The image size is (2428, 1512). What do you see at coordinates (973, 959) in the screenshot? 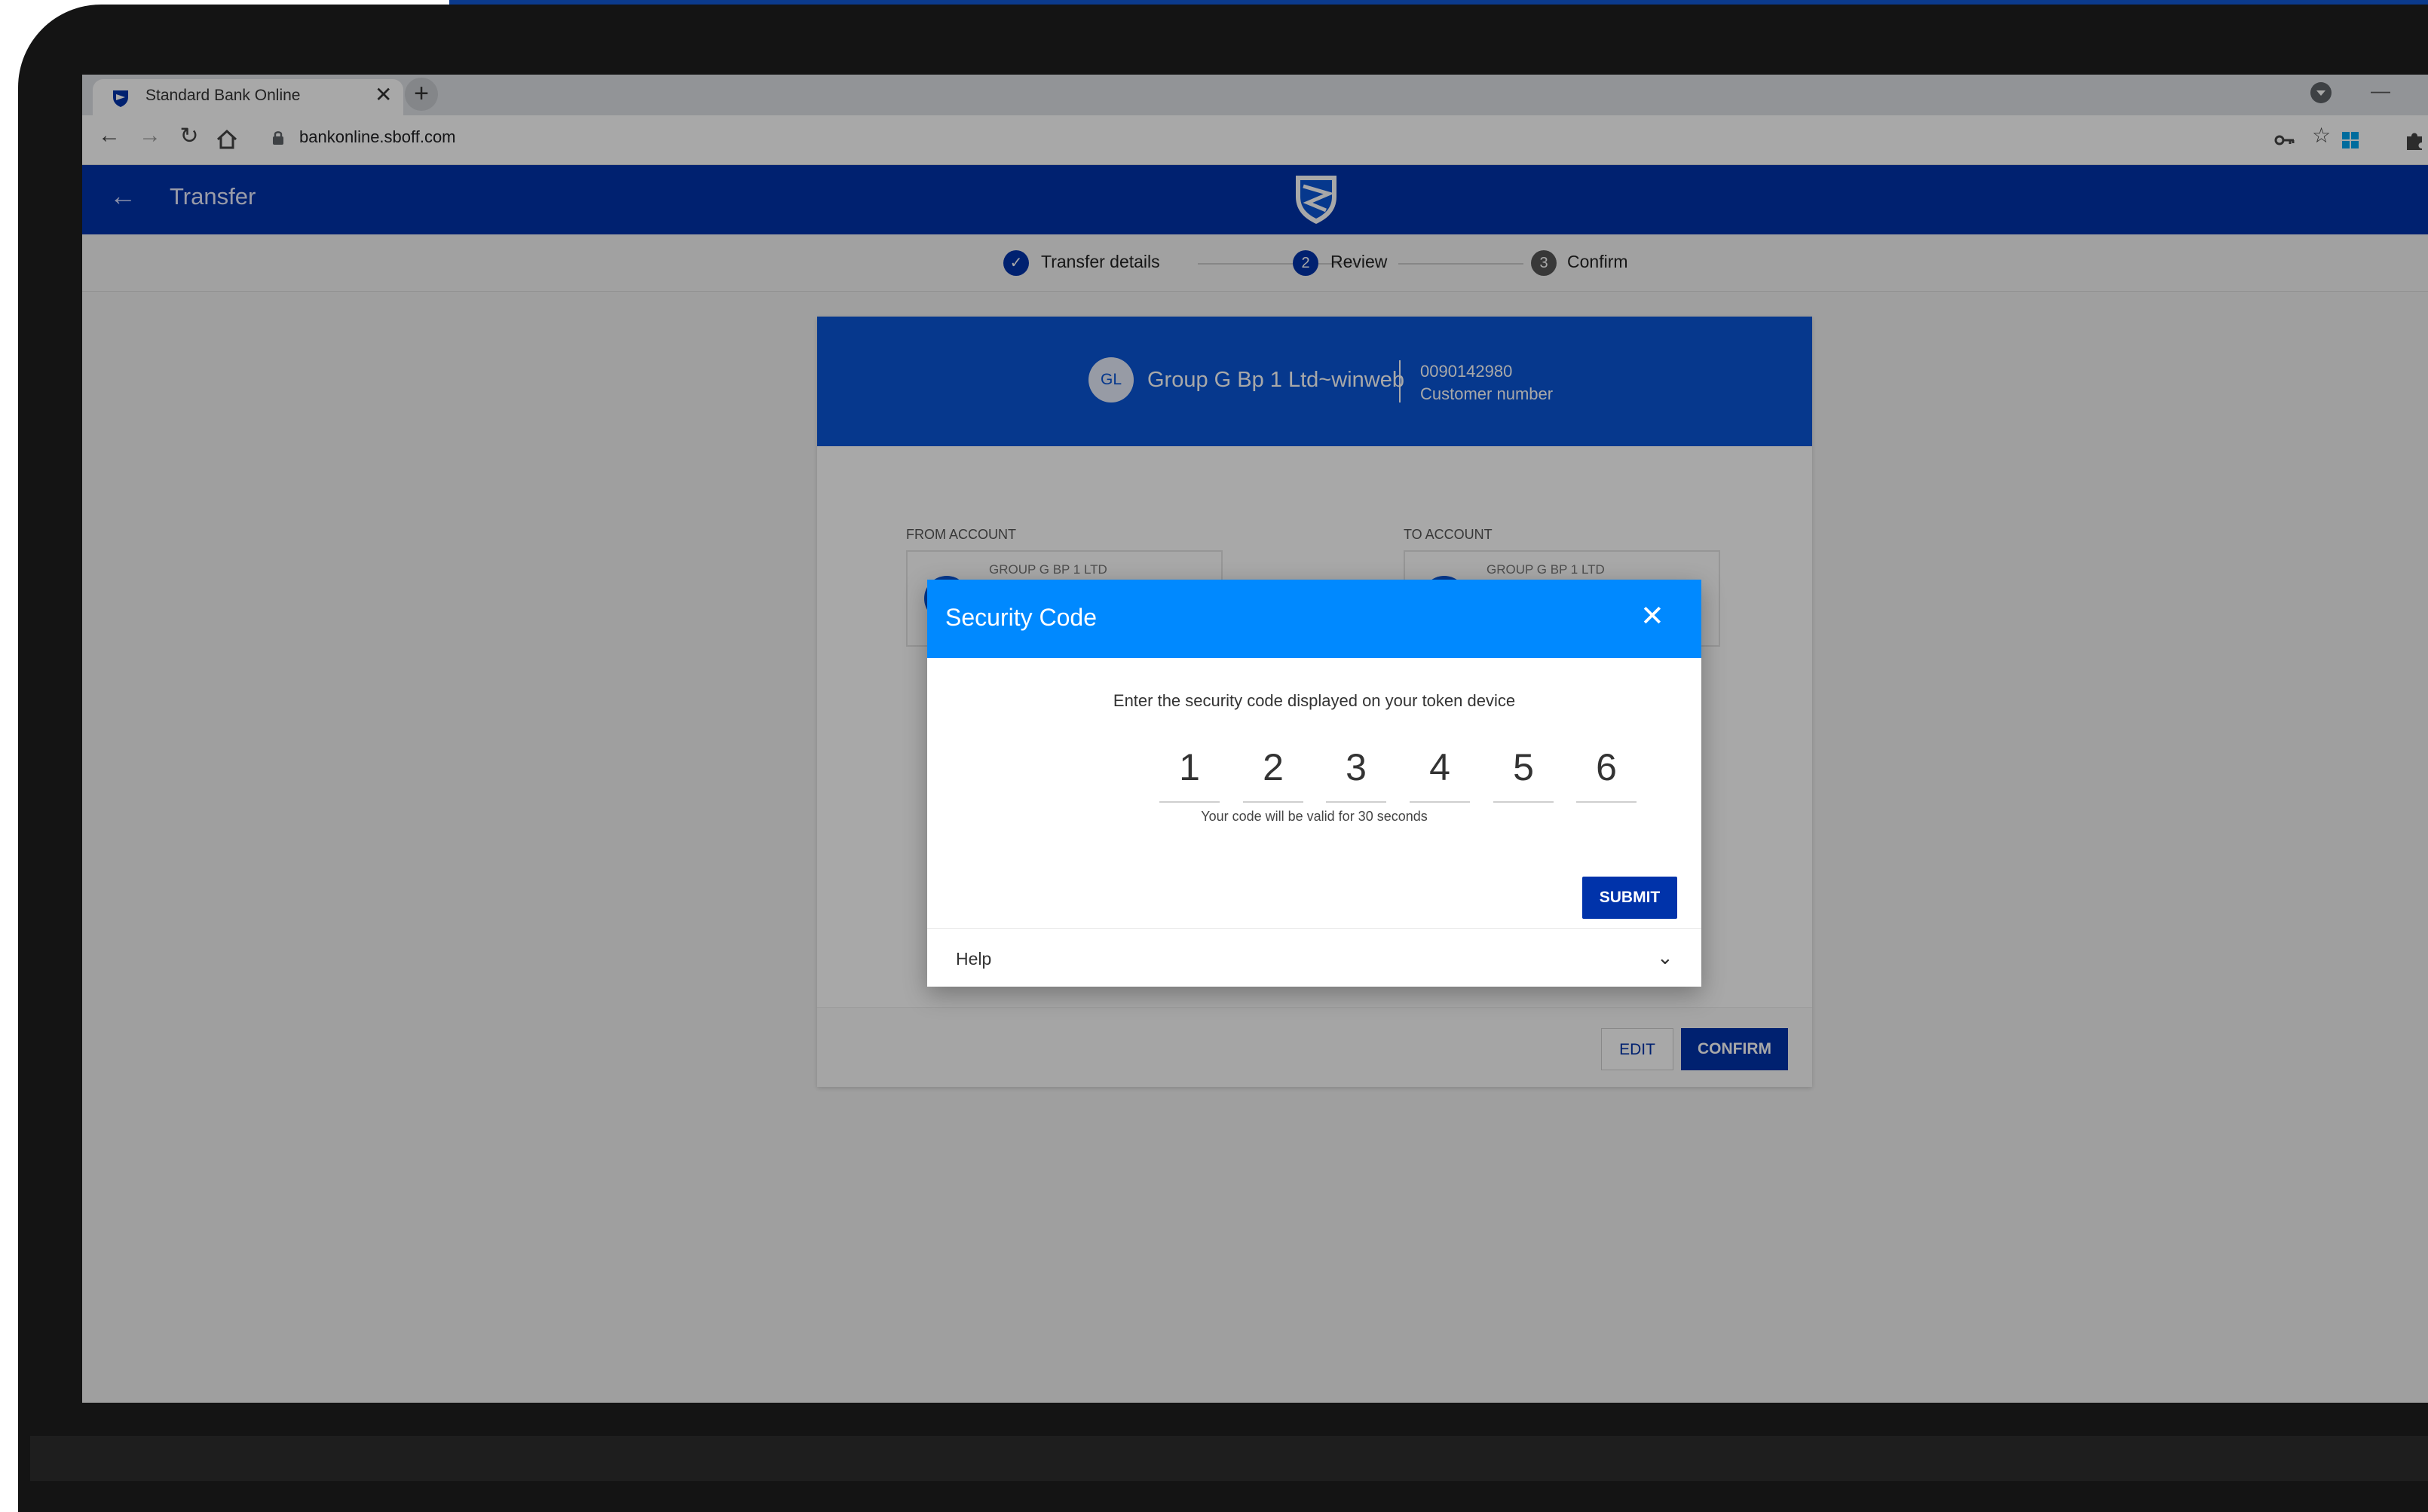
I see `help-toggle: Help` at bounding box center [973, 959].